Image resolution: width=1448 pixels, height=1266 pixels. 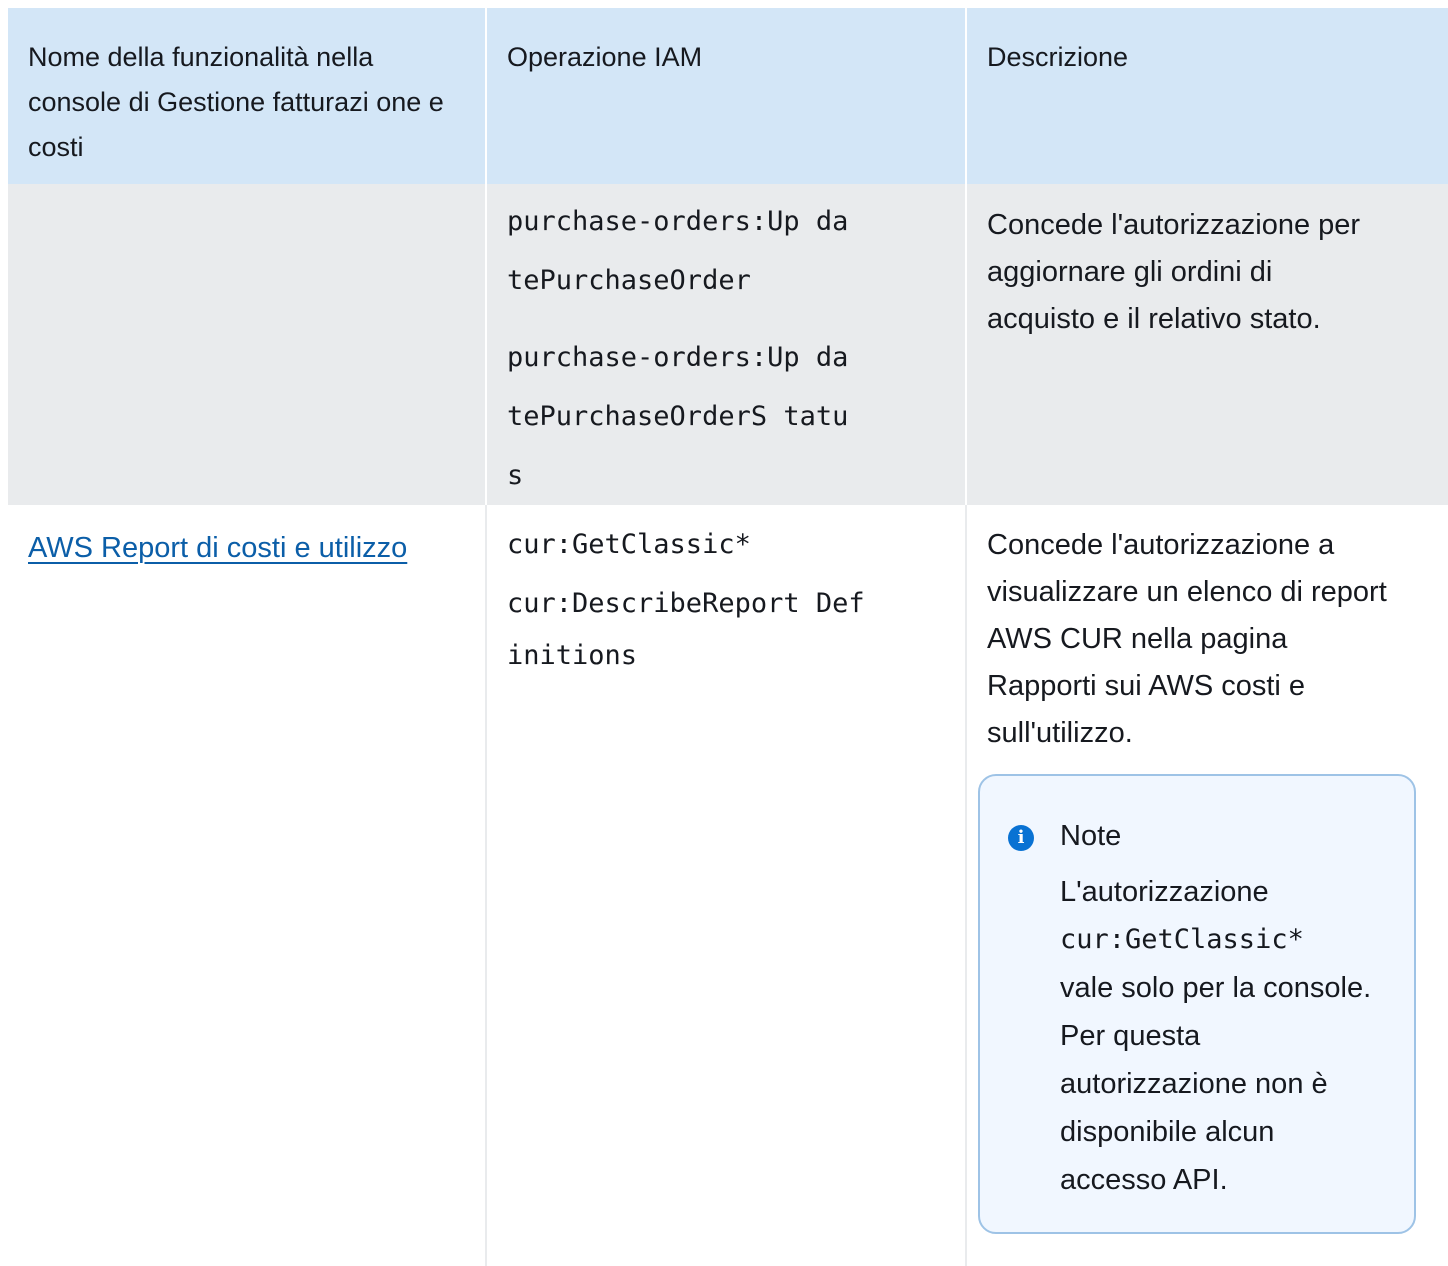 What do you see at coordinates (678, 251) in the screenshot?
I see `iam-action-code: purchase-orders:Up datePurchaseOrder` at bounding box center [678, 251].